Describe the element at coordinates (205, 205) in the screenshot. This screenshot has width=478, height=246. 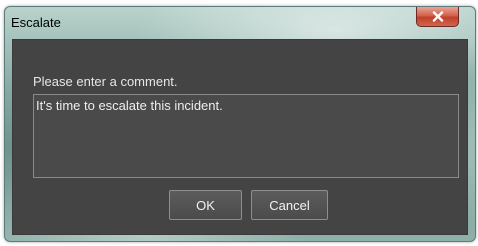
I see `ok-button: OK` at that location.